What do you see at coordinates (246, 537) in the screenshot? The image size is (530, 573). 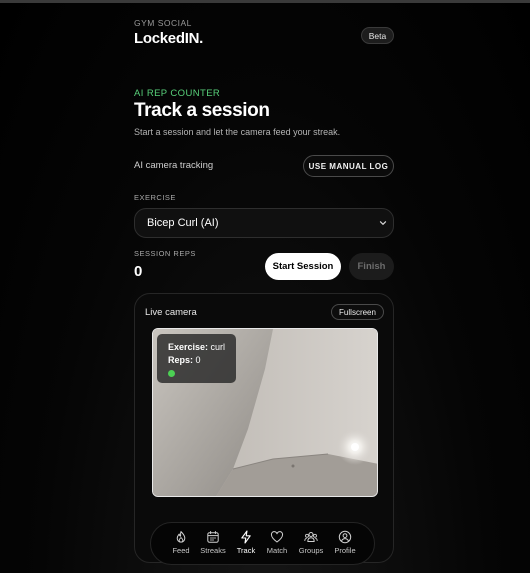 I see `lightning-icon` at bounding box center [246, 537].